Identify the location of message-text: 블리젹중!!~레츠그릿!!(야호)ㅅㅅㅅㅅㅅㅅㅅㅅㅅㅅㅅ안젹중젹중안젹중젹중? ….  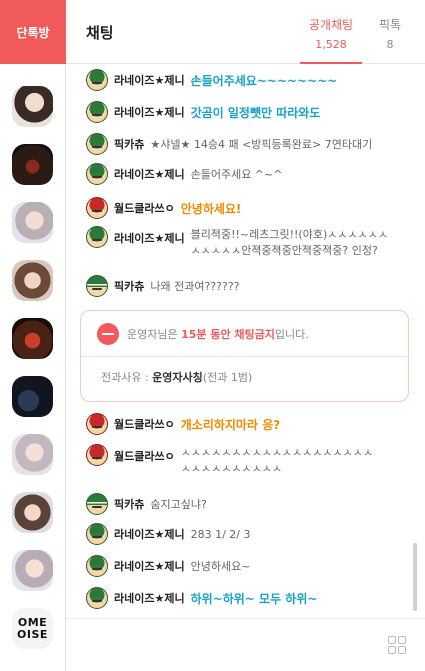
(289, 242).